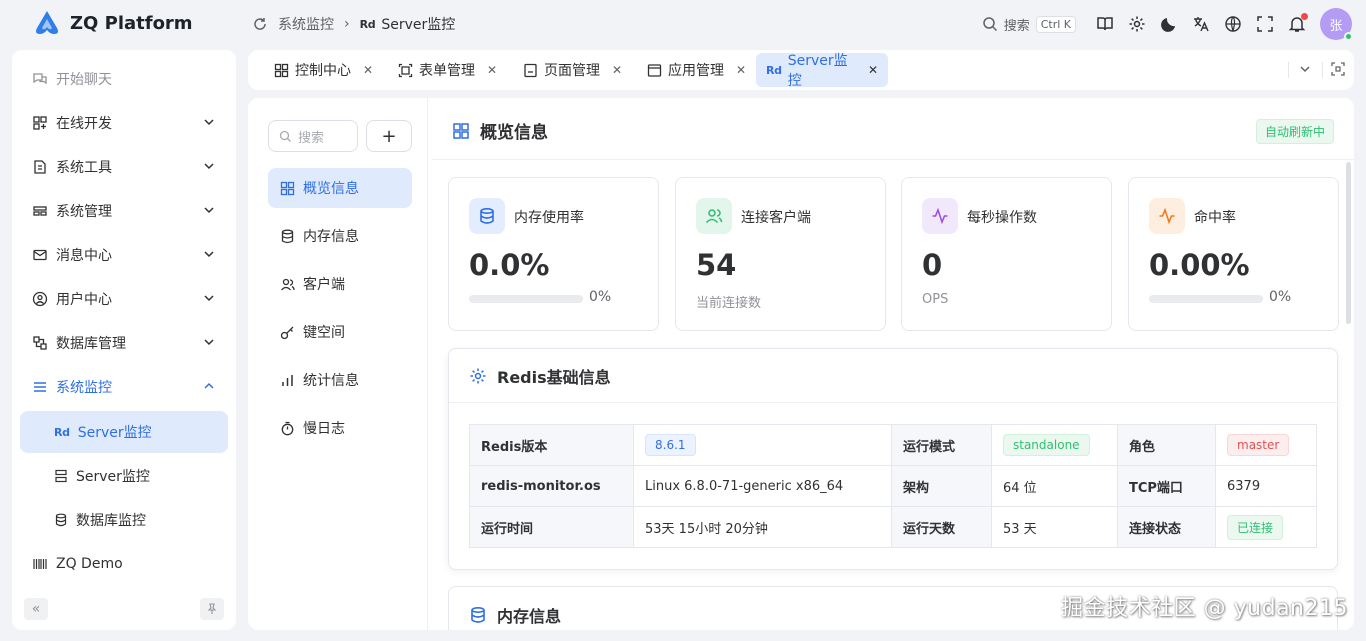 The width and height of the screenshot is (1366, 641). I want to click on chat-icon, so click(40, 79).